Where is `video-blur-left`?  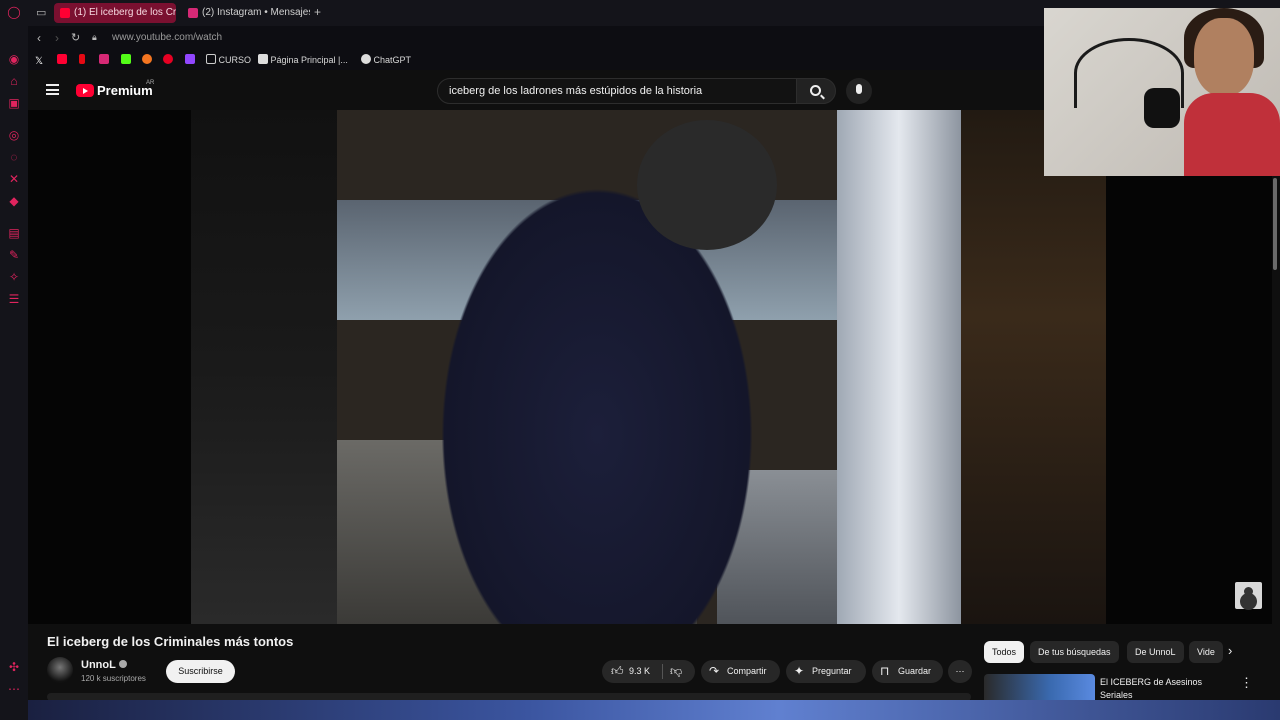
video-blur-left is located at coordinates (264, 367).